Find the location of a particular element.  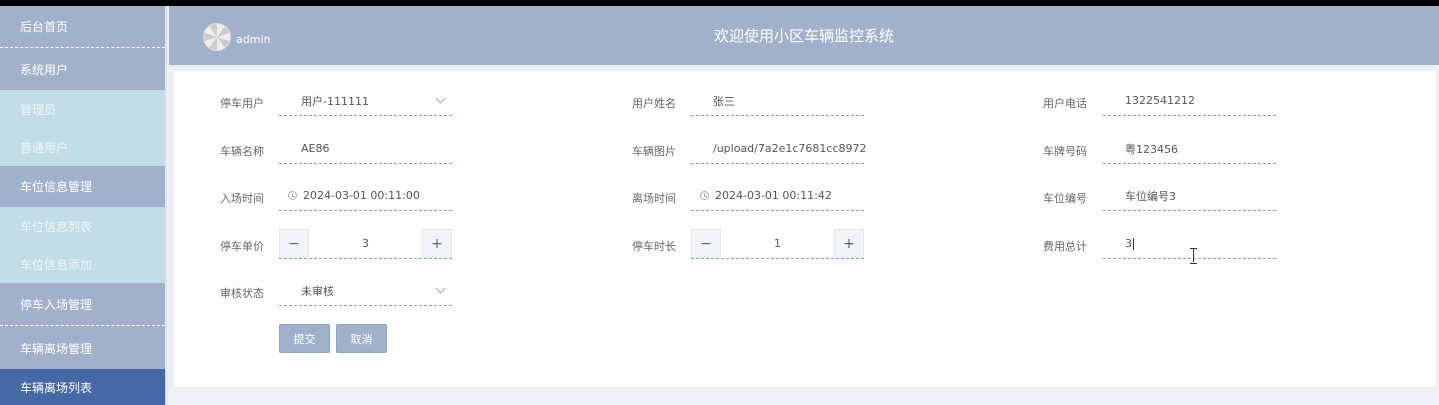

user-phone-label: 用户电话 is located at coordinates (1065, 103).